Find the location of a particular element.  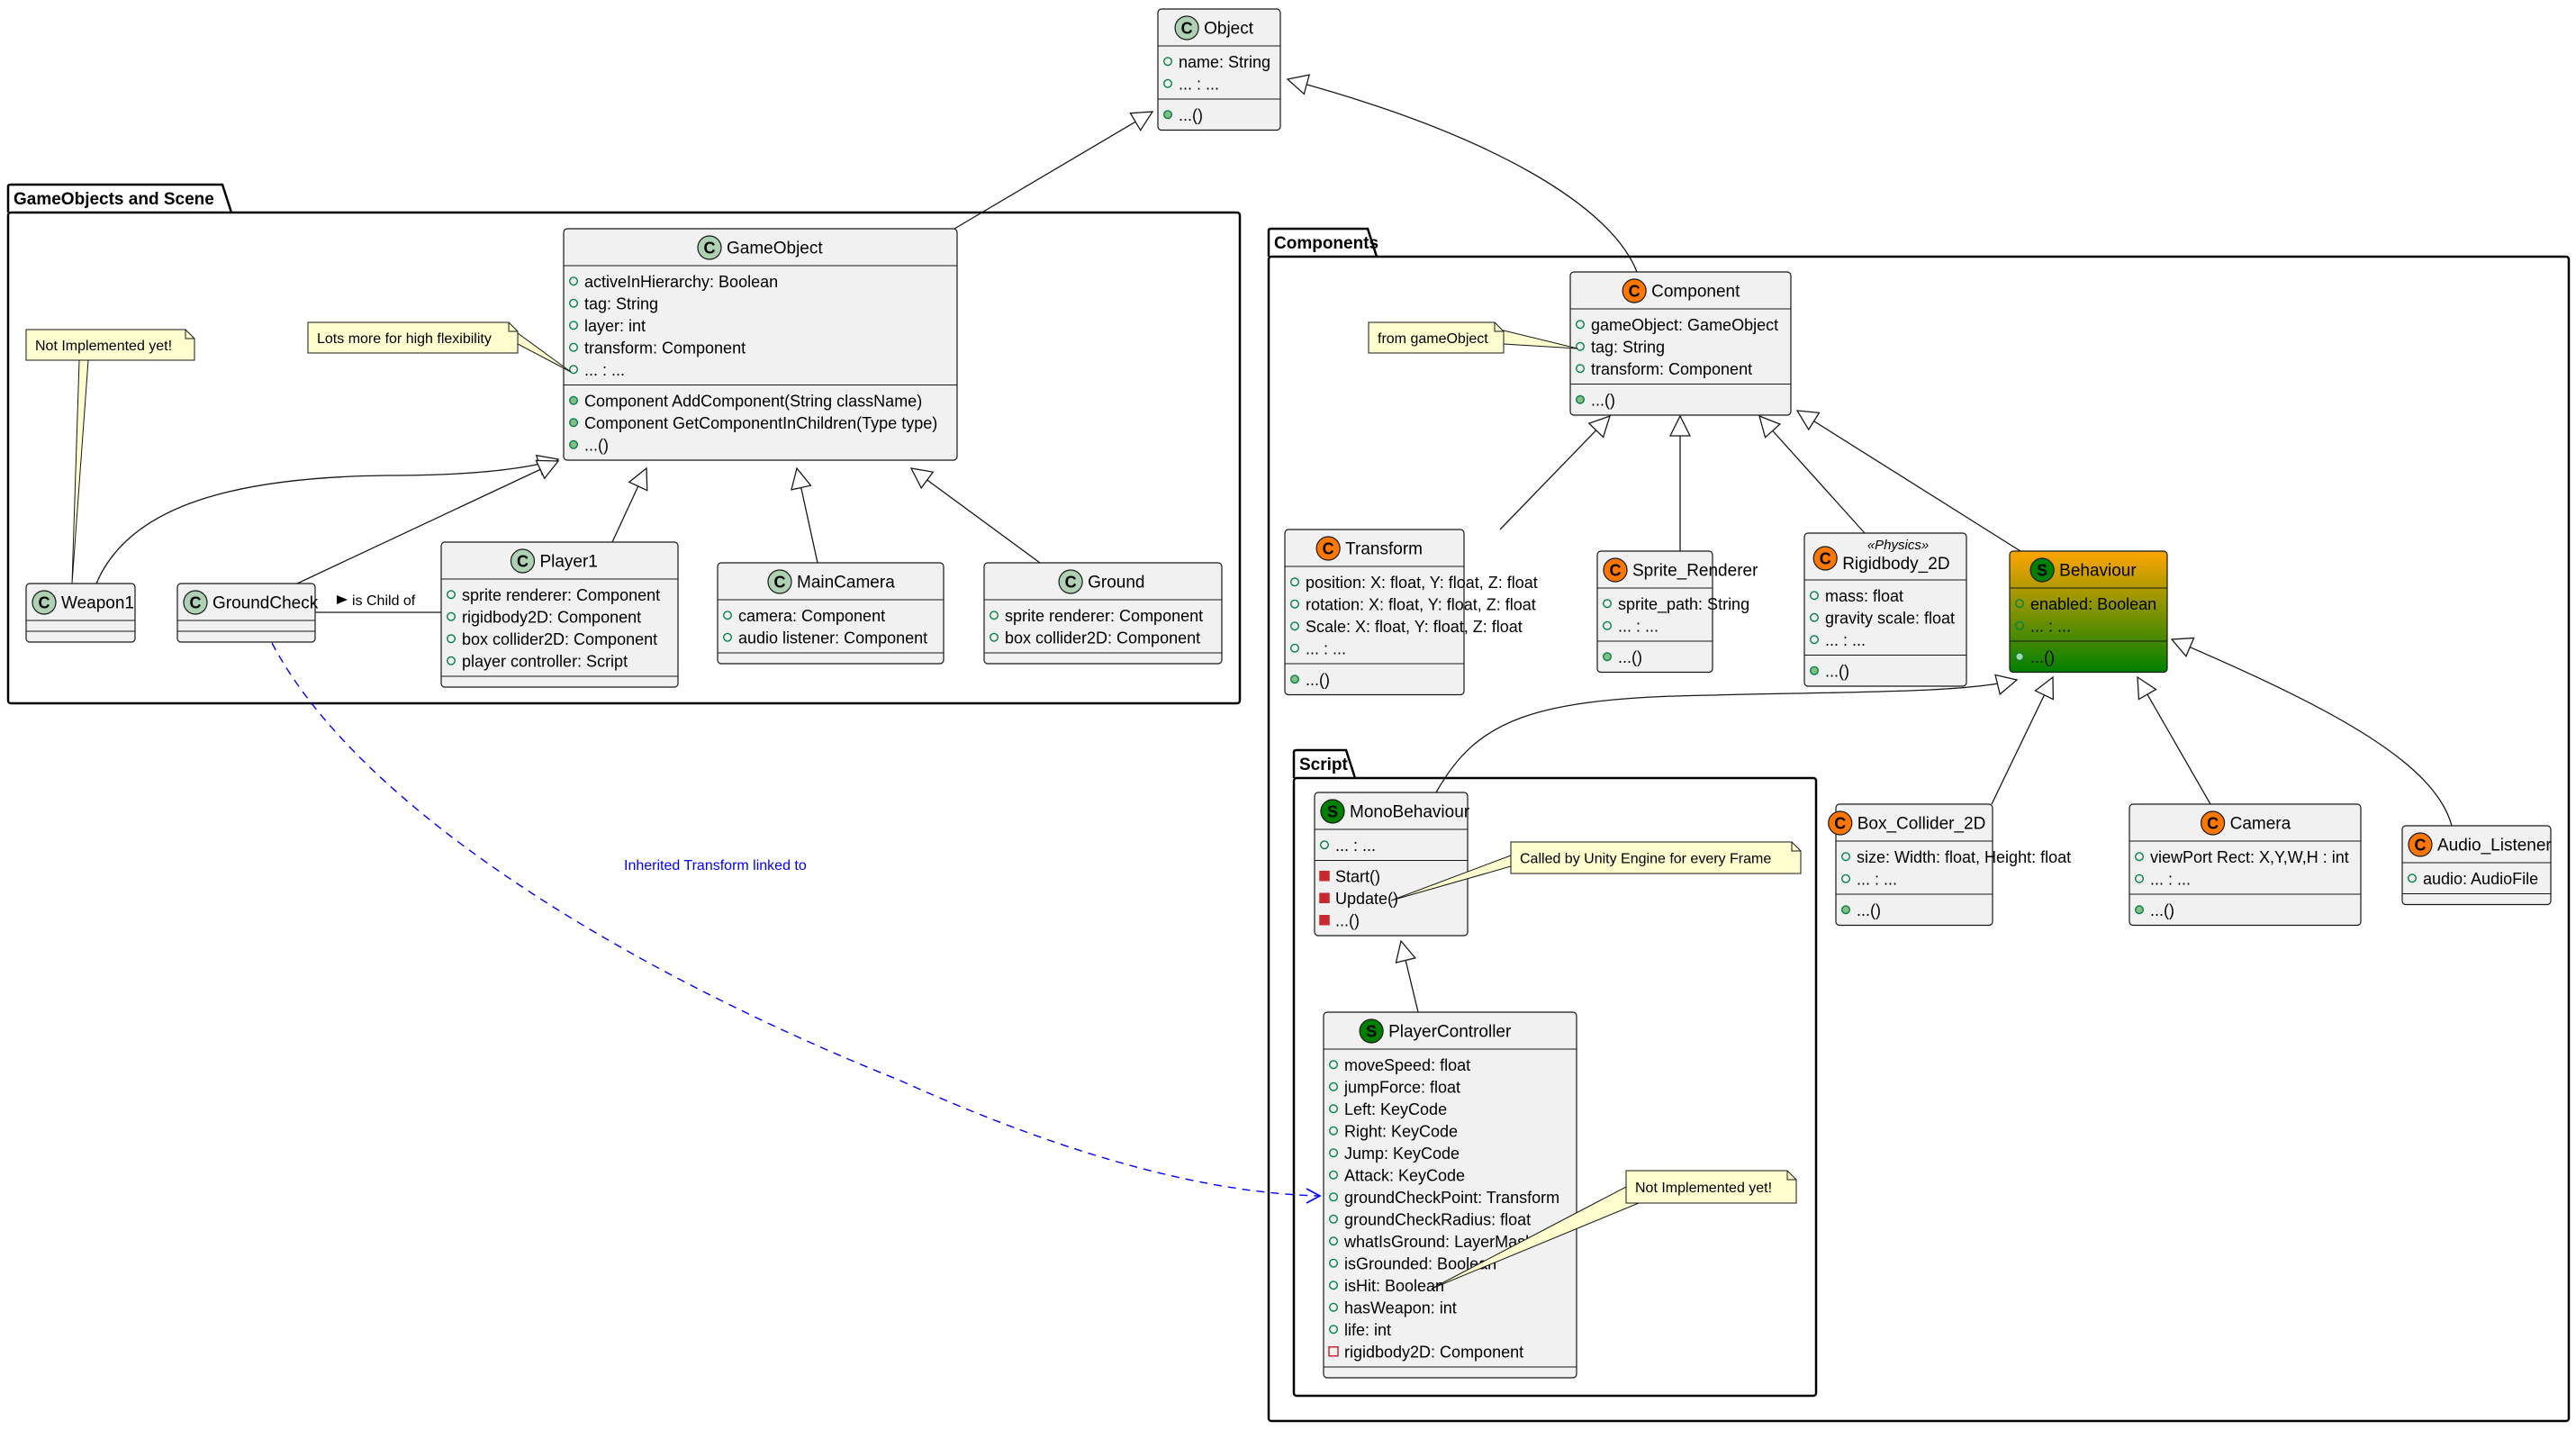

class-method: Component AddComponent(String className) is located at coordinates (753, 401).